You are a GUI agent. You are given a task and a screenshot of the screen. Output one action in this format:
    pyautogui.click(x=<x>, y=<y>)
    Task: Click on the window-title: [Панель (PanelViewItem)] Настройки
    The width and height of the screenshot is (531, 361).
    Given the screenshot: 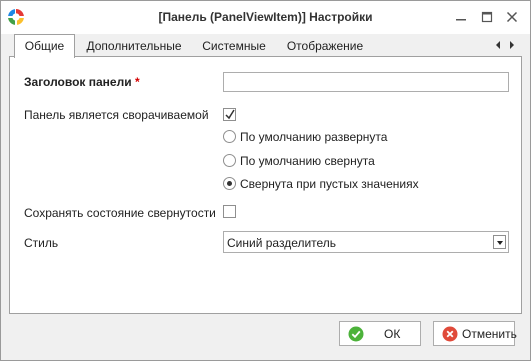 What is the action you would take?
    pyautogui.click(x=265, y=17)
    